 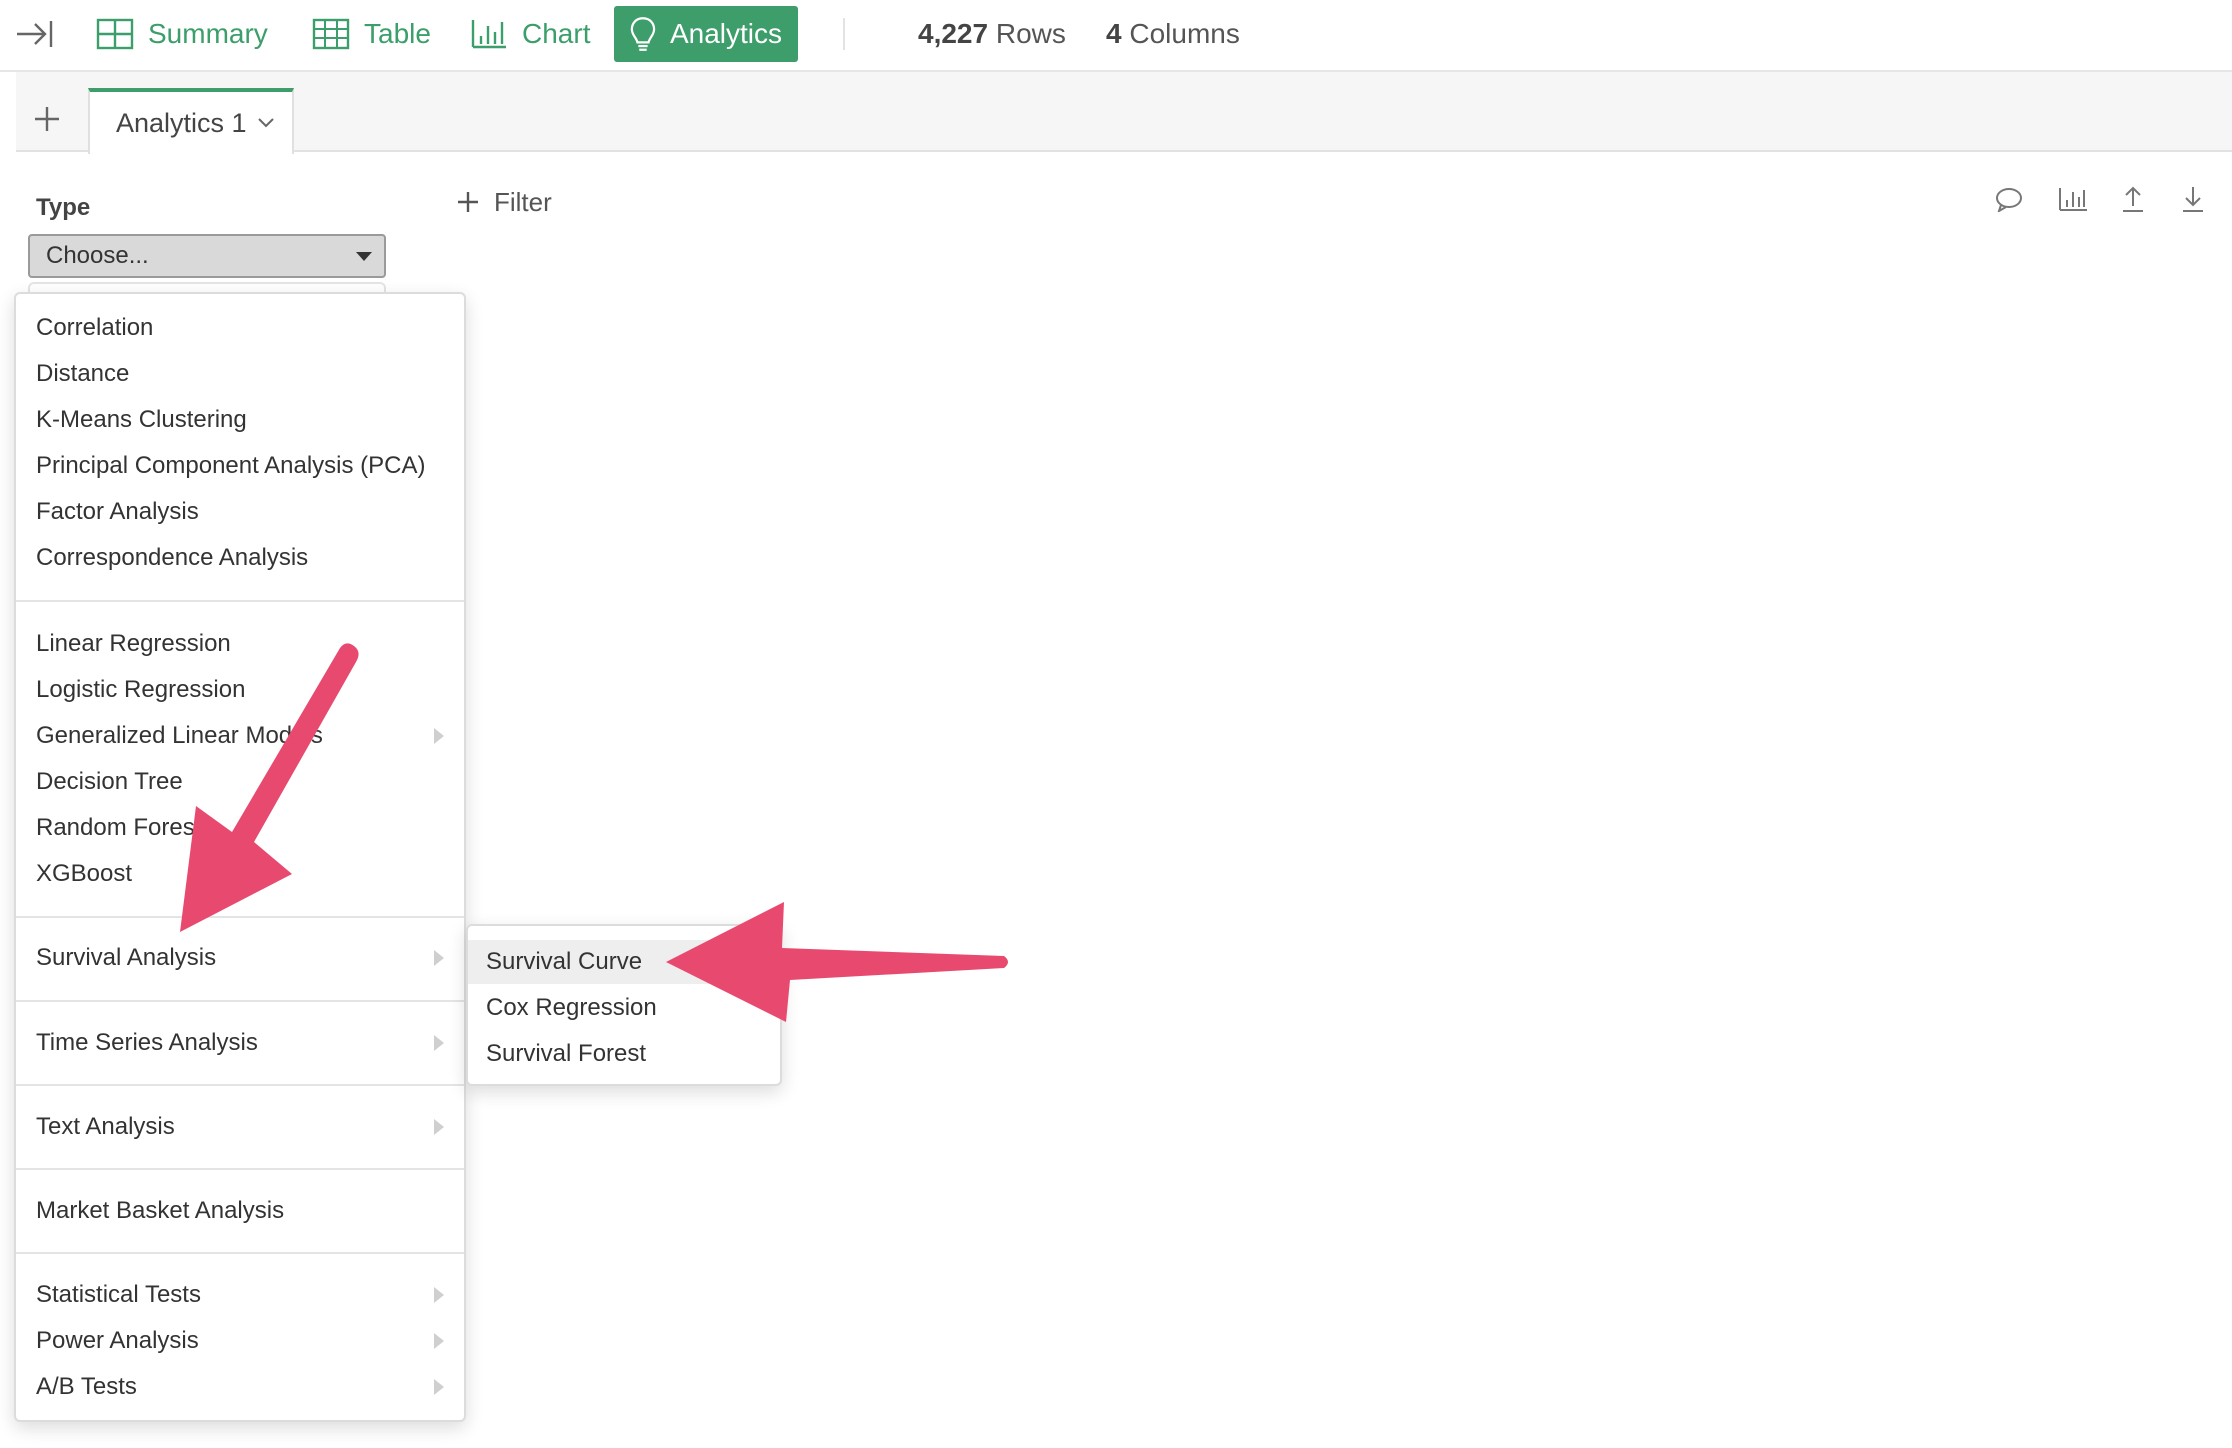 What do you see at coordinates (147, 1042) in the screenshot?
I see `menu-item-label: Time Series Analysis` at bounding box center [147, 1042].